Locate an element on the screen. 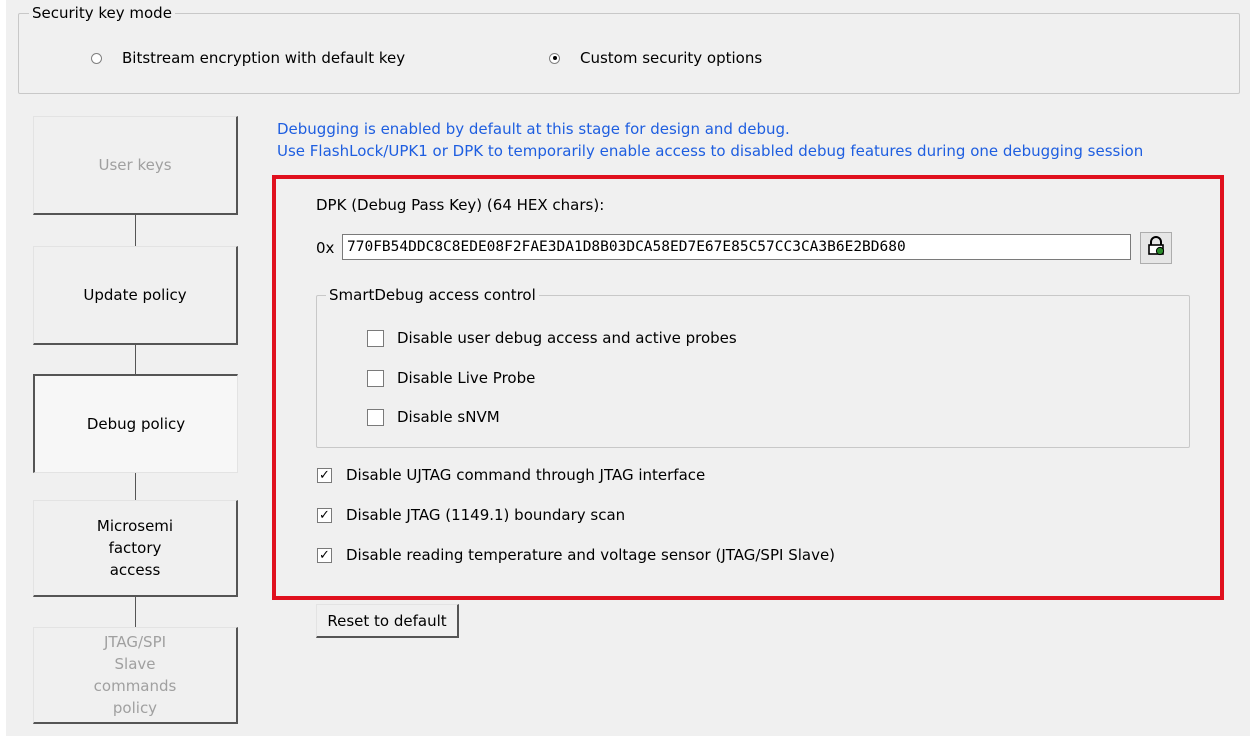 Image resolution: width=1250 pixels, height=736 pixels. chk-disable-live-probe-row: Disable Live Probe is located at coordinates (451, 378).